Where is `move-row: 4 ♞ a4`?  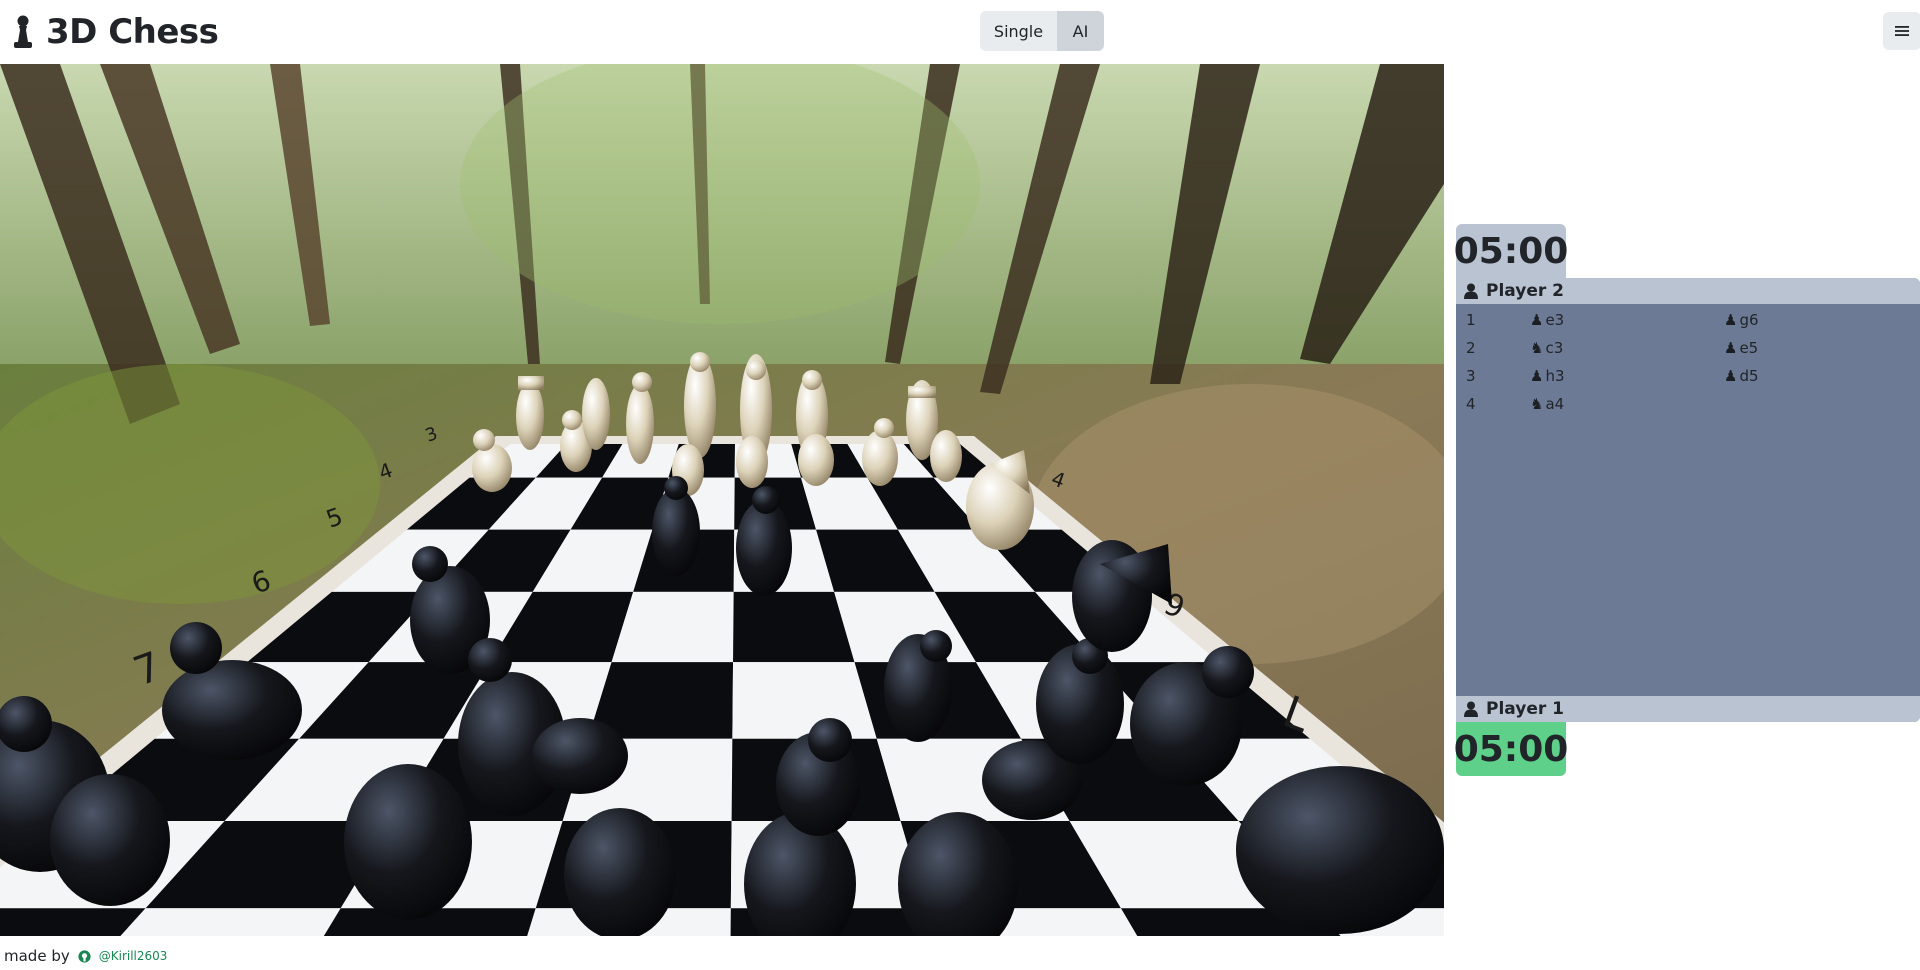
move-row: 4 ♞ a4 is located at coordinates (1688, 404).